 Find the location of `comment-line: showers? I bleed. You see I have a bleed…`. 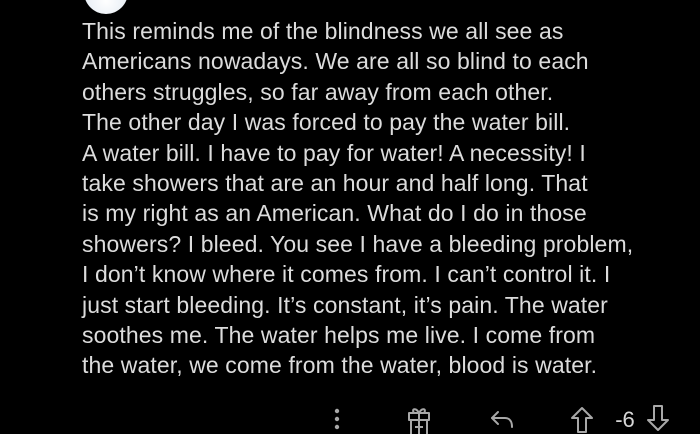

comment-line: showers? I bleed. You see I have a bleed… is located at coordinates (358, 243).